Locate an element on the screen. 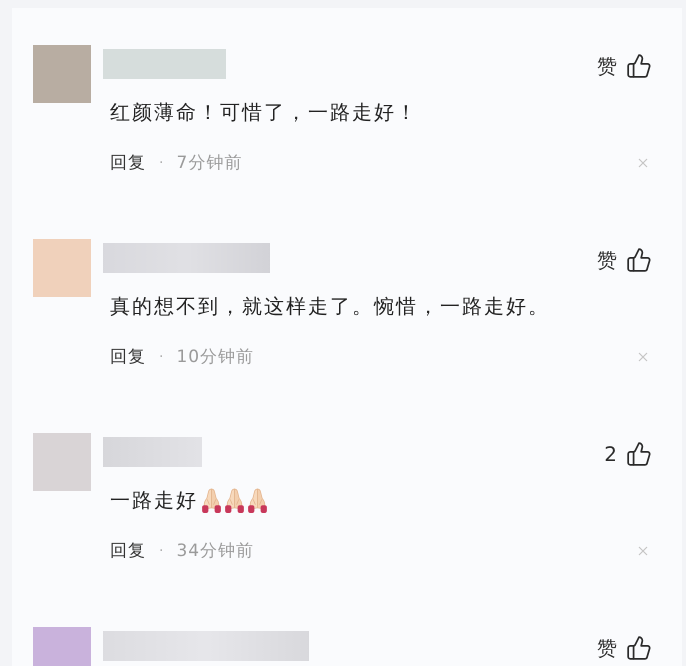 The width and height of the screenshot is (686, 666). comment-text: 真的想不到，就这样走了。惋惜，一路走好。 is located at coordinates (330, 306).